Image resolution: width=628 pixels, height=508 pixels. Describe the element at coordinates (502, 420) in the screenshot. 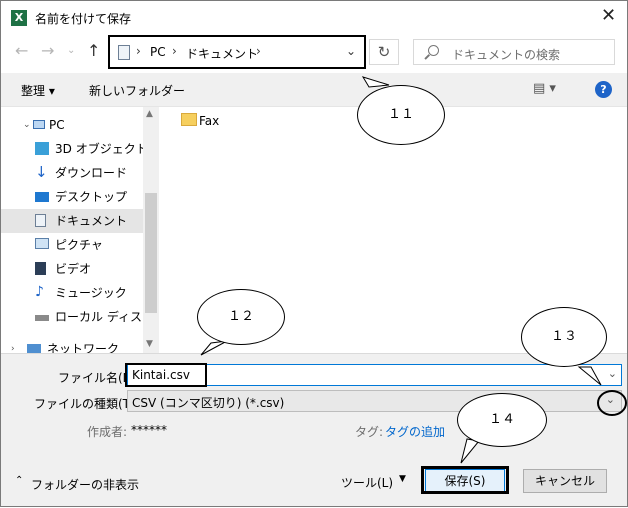

I see `callout-14: １４` at that location.